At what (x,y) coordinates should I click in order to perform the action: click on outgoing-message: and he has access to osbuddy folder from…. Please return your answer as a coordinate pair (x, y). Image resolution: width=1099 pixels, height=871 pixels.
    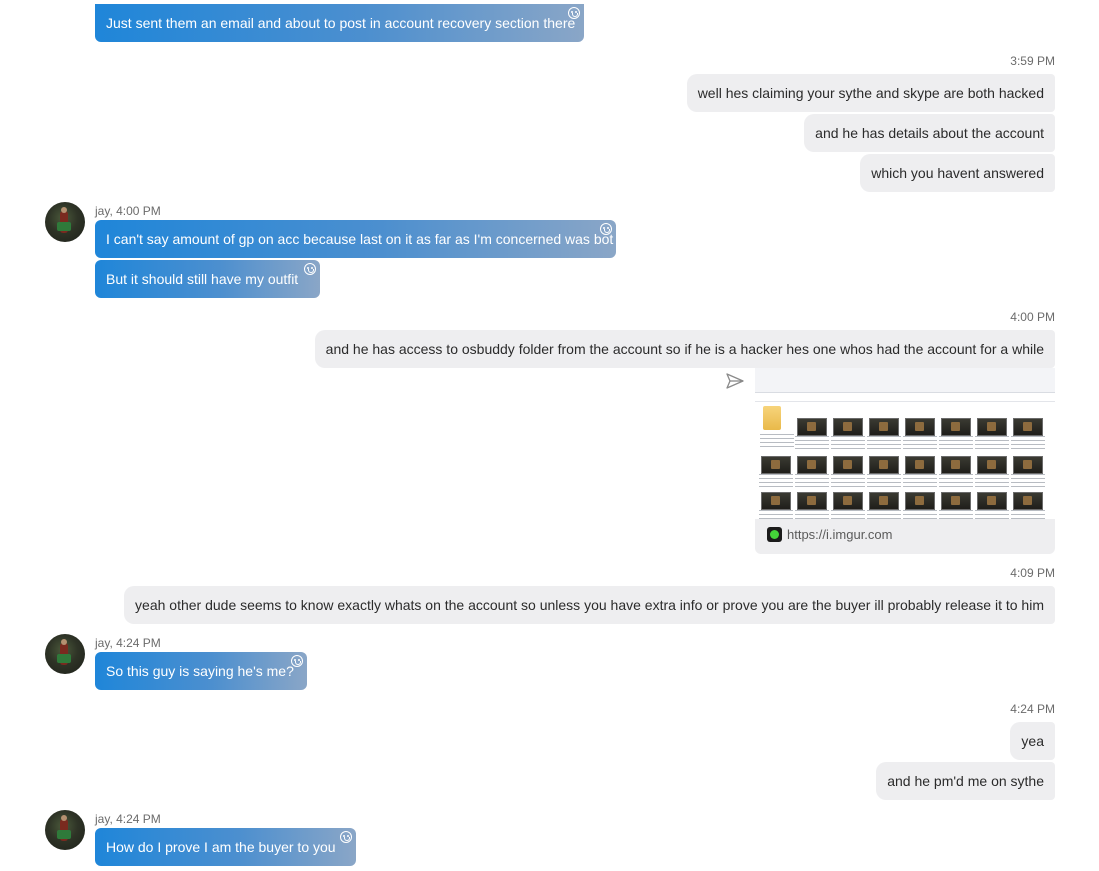
    Looking at the image, I should click on (684, 349).